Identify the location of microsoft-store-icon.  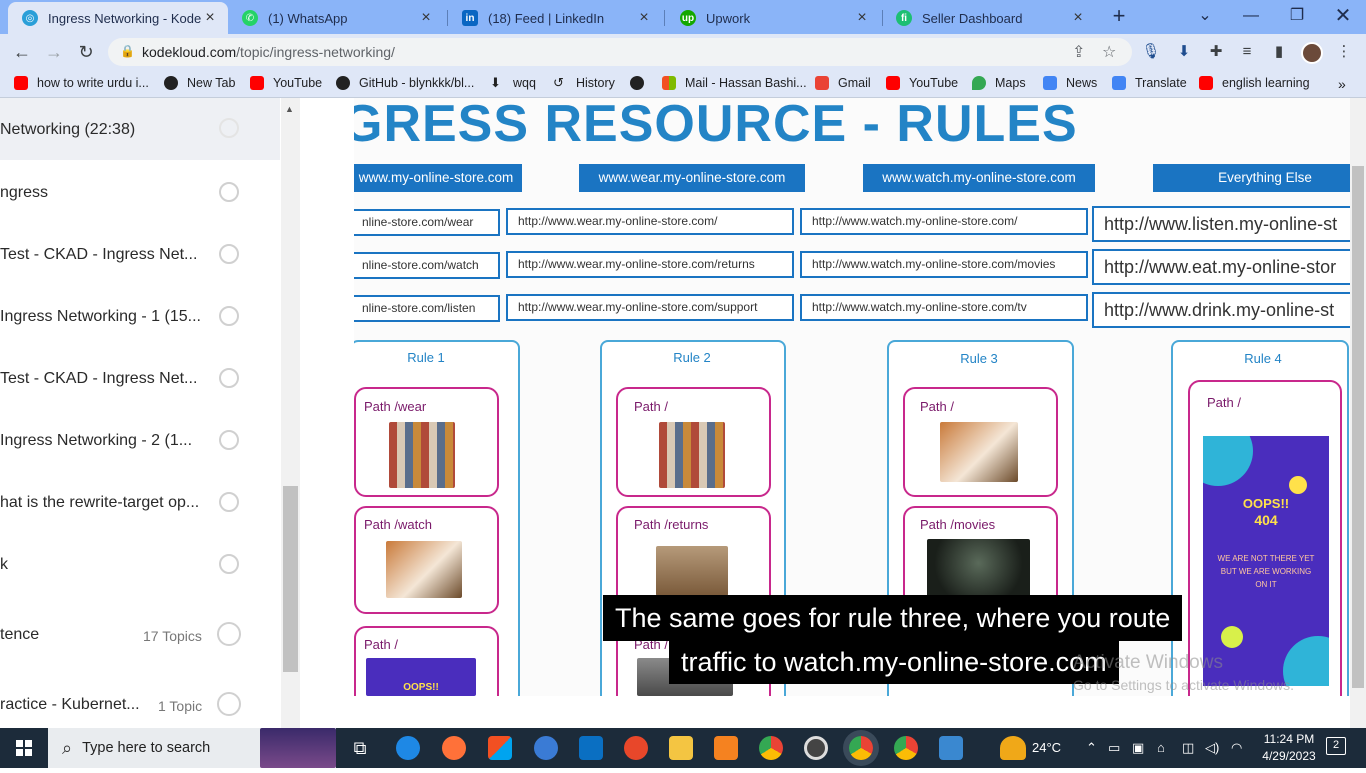
(500, 748).